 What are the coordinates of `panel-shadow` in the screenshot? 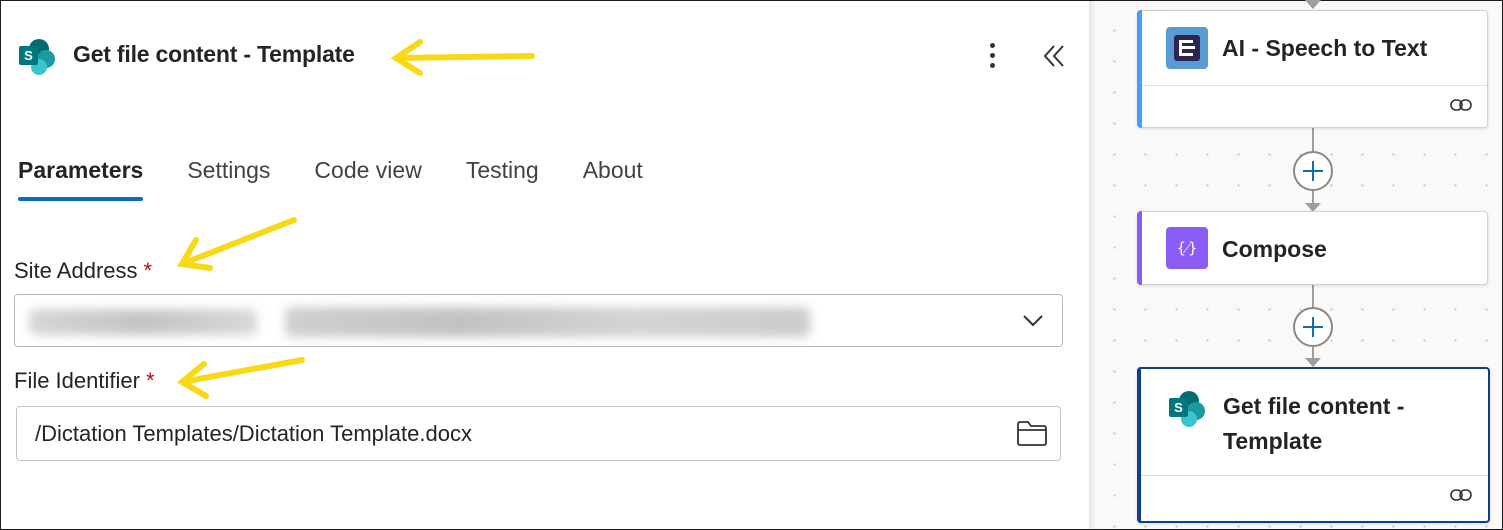 It's located at (1093, 265).